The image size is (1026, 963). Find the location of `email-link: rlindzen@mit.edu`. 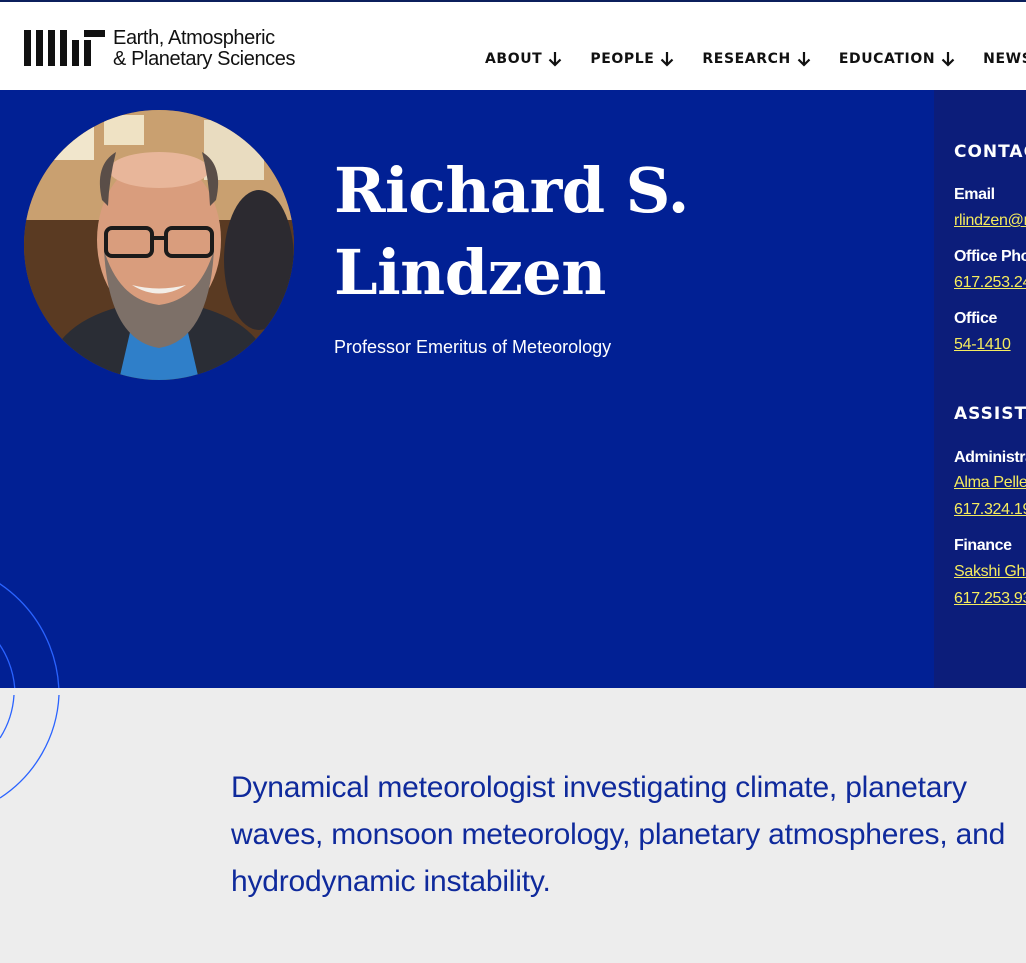

email-link: rlindzen@mit.edu is located at coordinates (990, 221).